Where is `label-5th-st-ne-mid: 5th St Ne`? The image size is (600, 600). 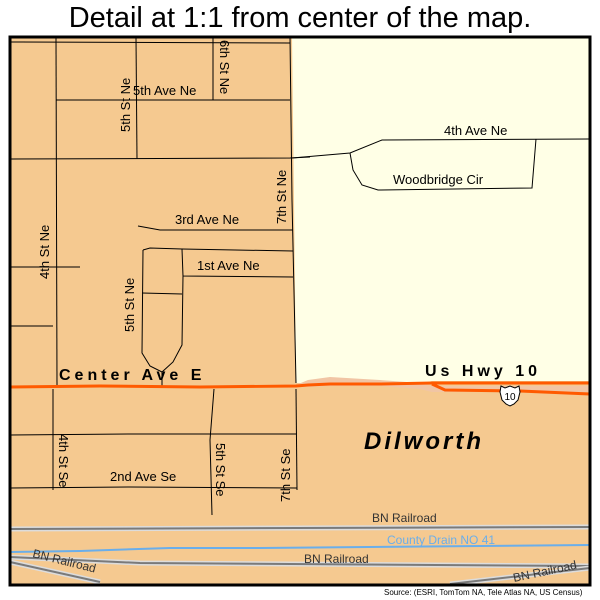 label-5th-st-ne-mid: 5th St Ne is located at coordinates (129, 305).